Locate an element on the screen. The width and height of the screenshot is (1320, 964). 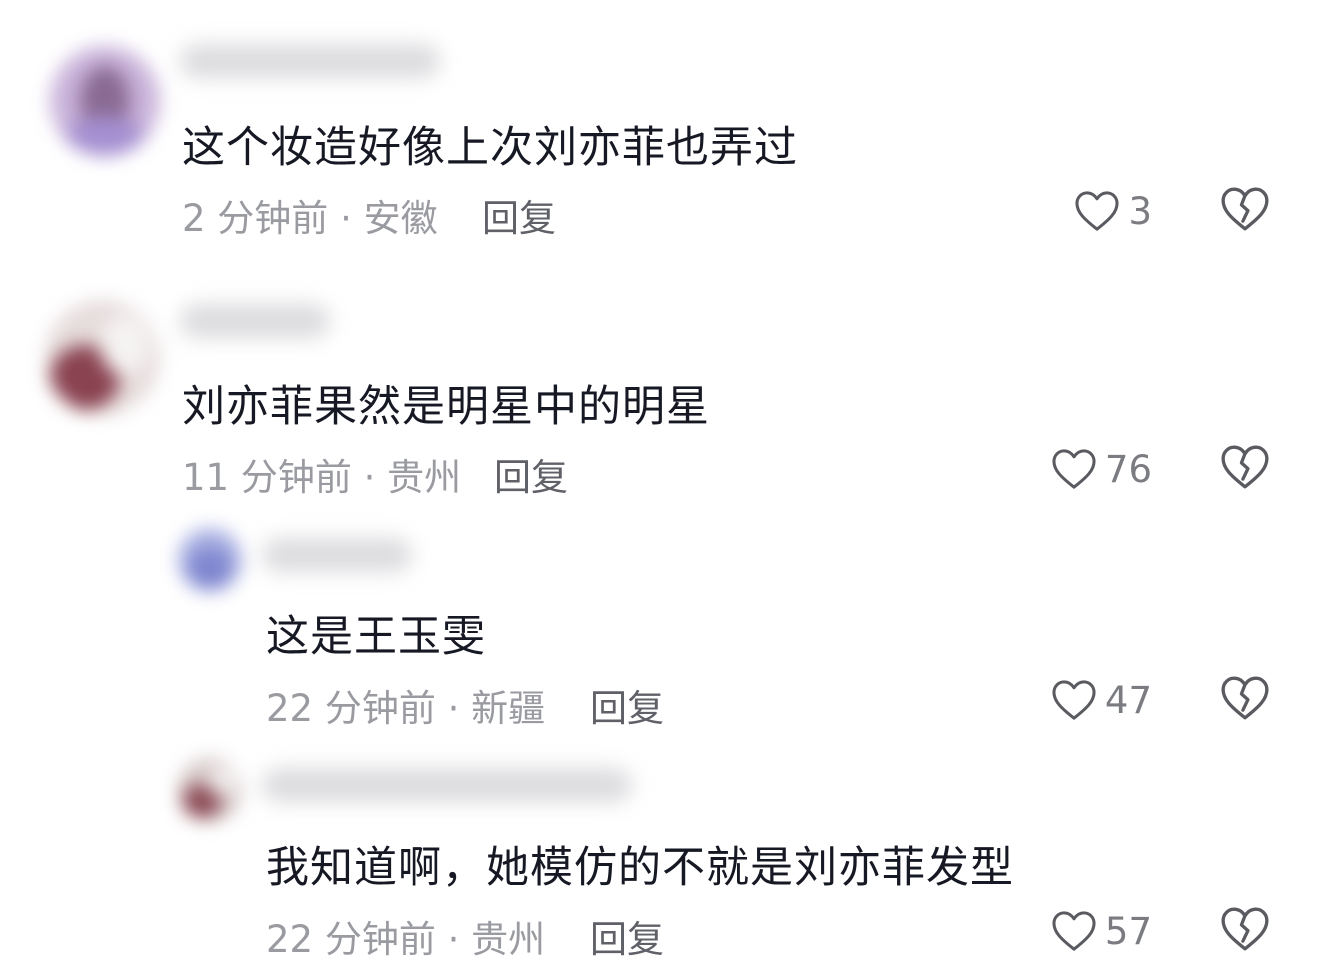
like-count: 3 is located at coordinates (1140, 211).